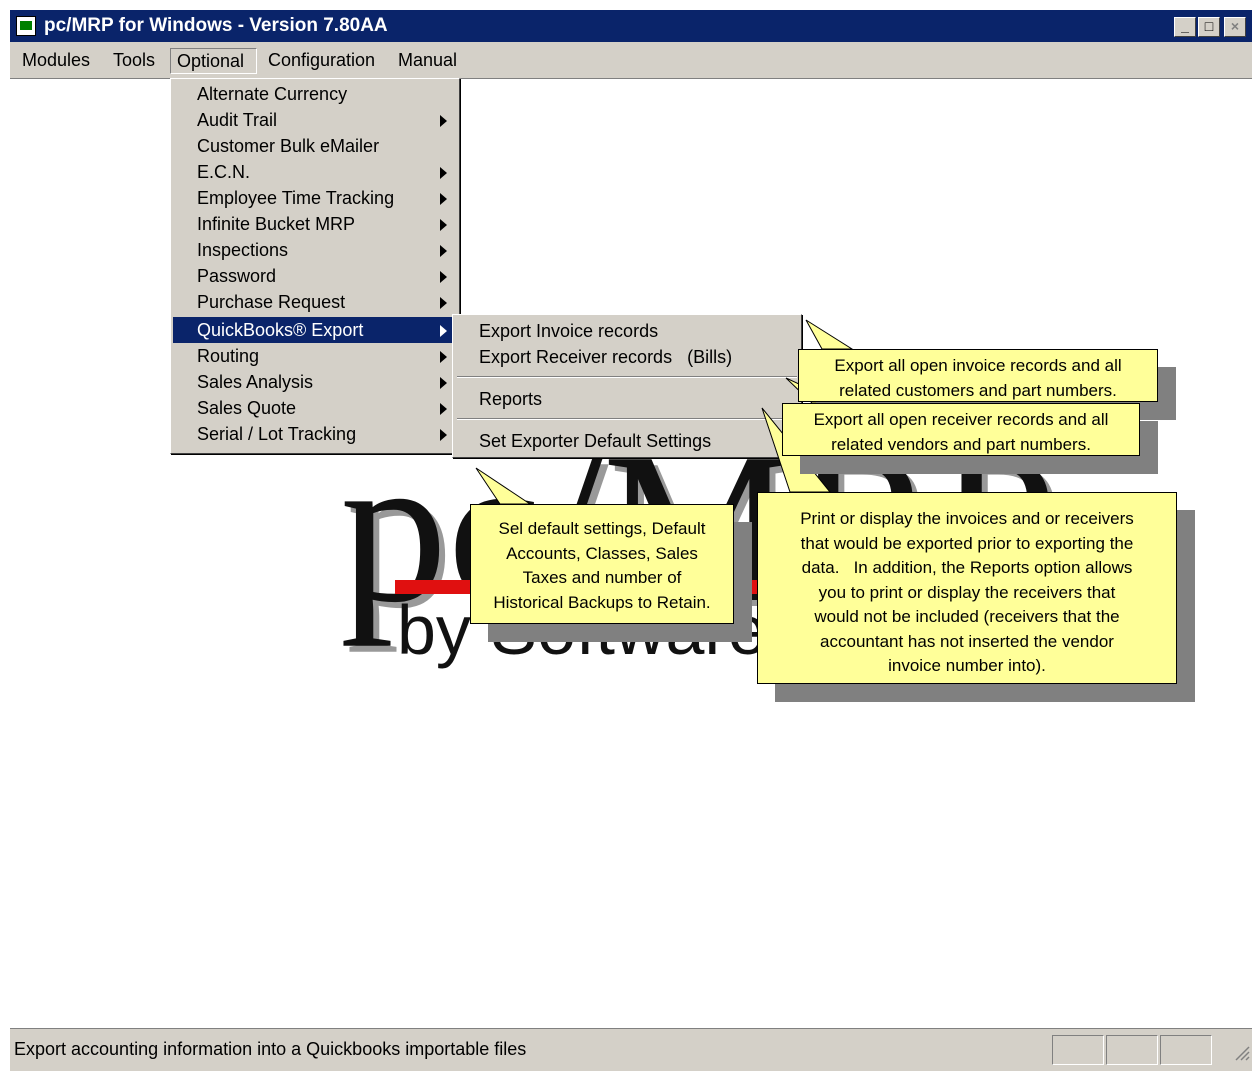  What do you see at coordinates (961, 444) in the screenshot?
I see `callout-line: related vendors and part numbers.` at bounding box center [961, 444].